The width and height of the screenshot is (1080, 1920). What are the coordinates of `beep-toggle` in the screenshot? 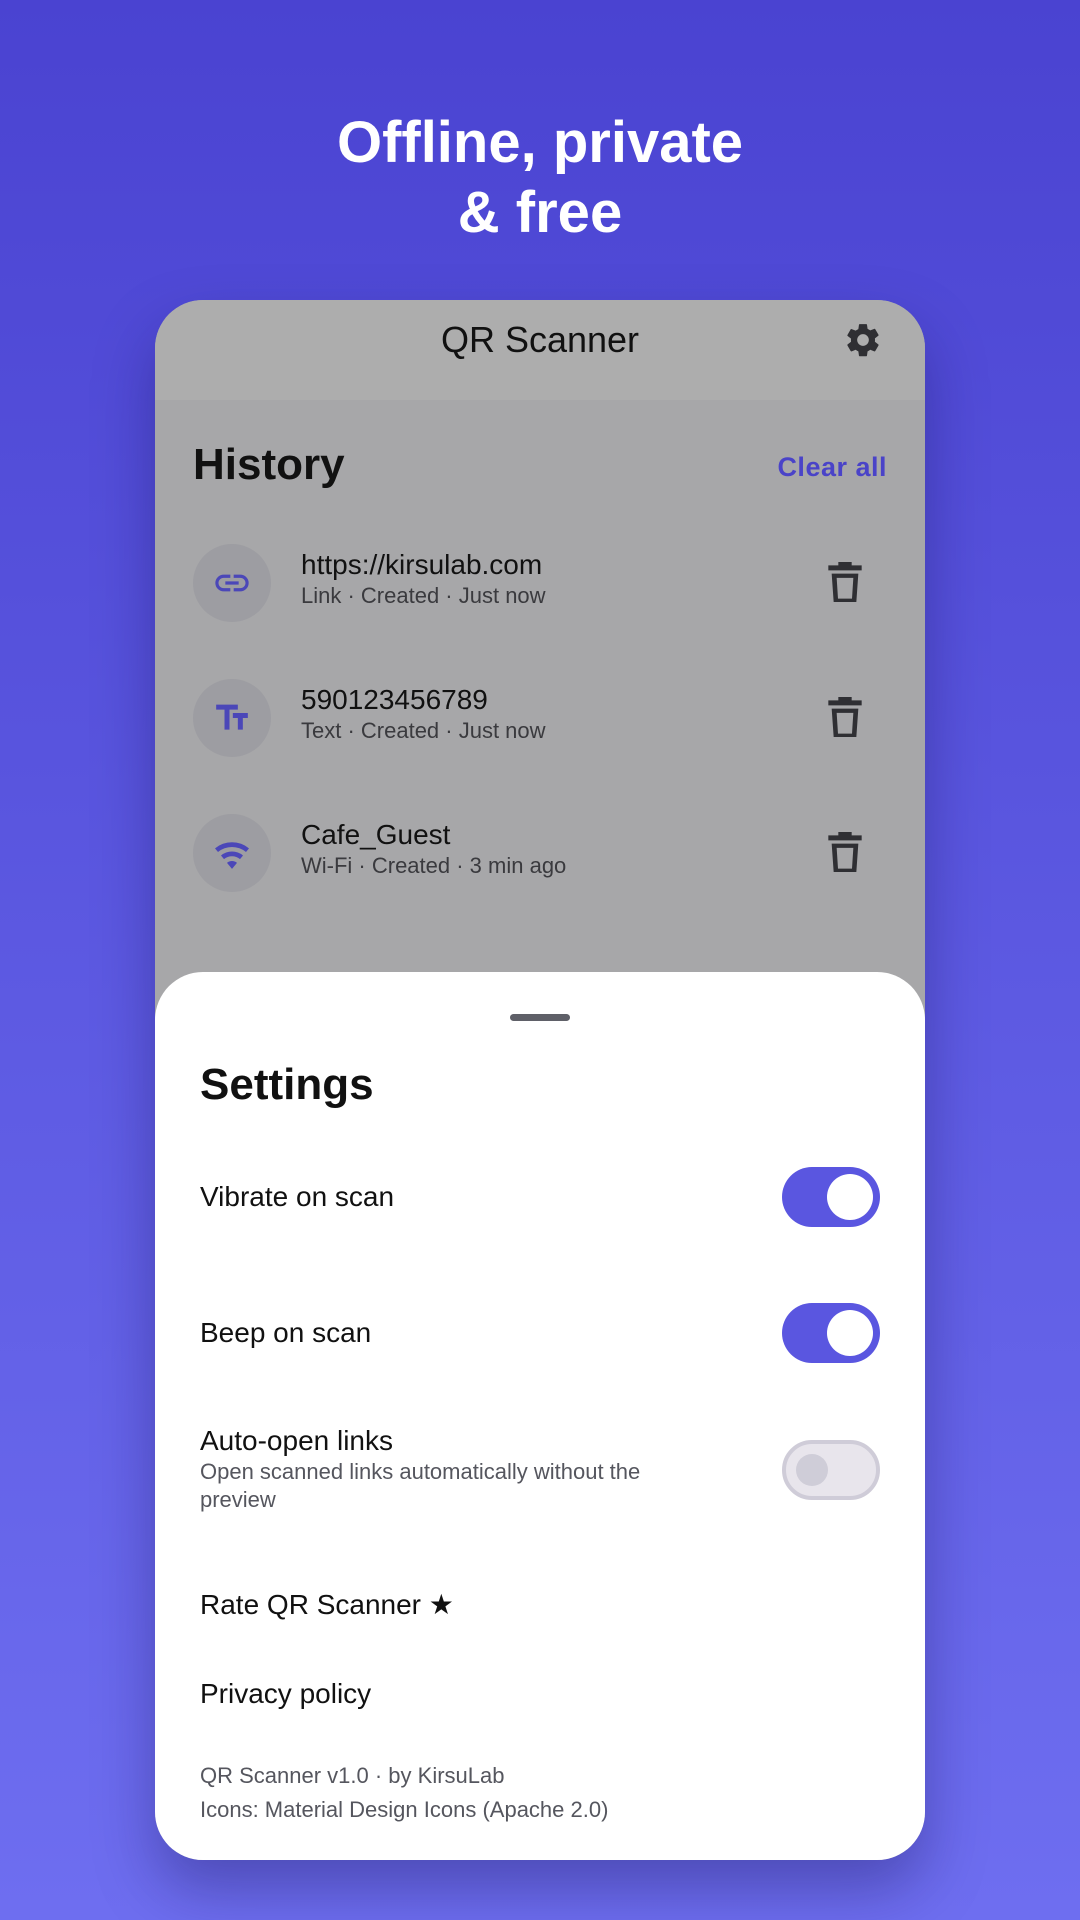 It's located at (831, 1333).